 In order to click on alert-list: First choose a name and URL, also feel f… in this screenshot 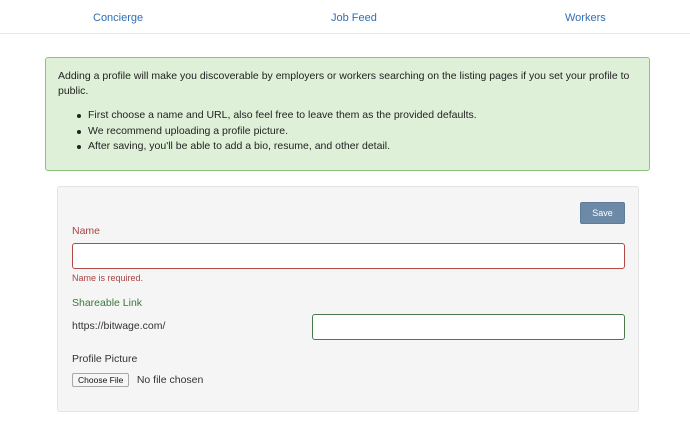, I will do `click(347, 131)`.